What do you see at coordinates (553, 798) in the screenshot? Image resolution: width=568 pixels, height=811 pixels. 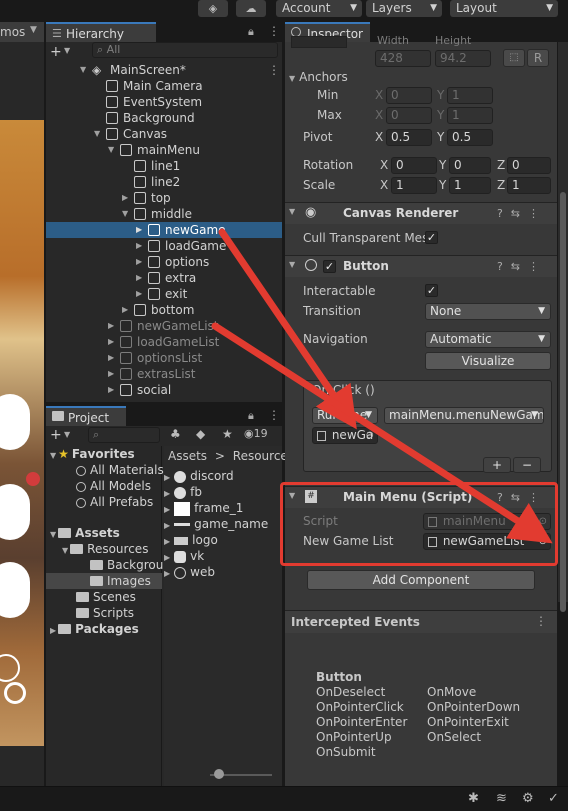 I see `check-circle-icon: ✓` at bounding box center [553, 798].